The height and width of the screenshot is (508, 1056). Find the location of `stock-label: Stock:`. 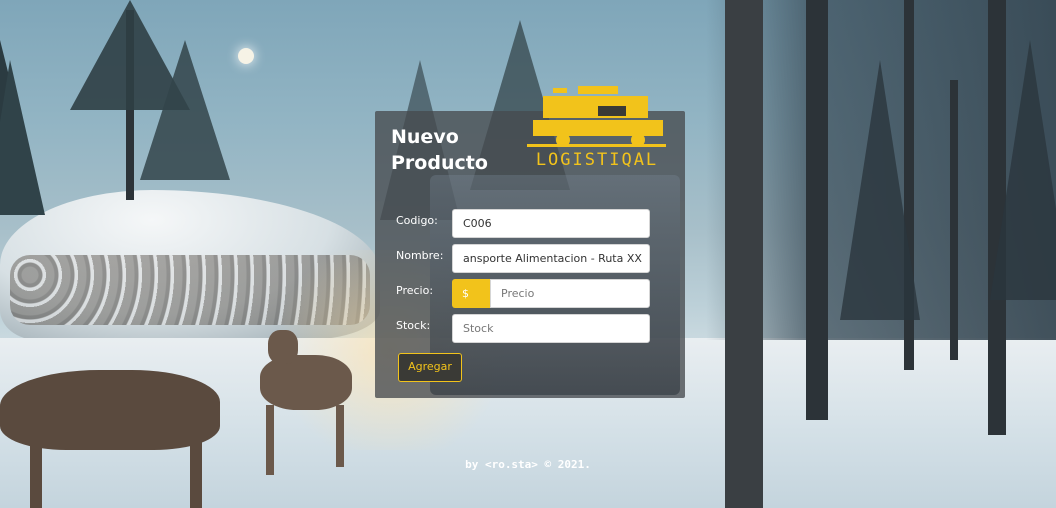

stock-label: Stock: is located at coordinates (413, 325).